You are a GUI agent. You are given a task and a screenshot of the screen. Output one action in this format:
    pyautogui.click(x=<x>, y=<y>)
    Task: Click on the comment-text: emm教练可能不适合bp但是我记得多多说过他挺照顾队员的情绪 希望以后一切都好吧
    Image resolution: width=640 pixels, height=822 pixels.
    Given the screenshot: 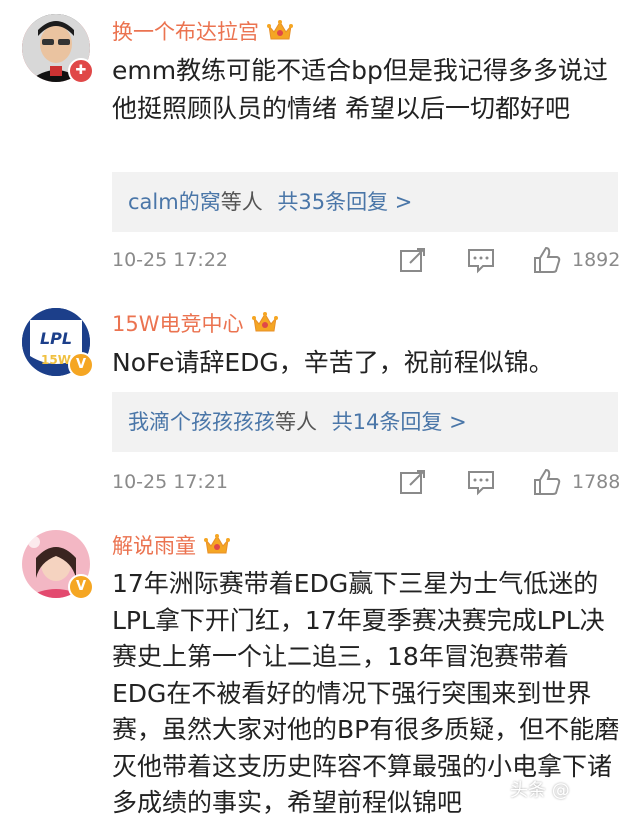 What is the action you would take?
    pyautogui.click(x=360, y=89)
    